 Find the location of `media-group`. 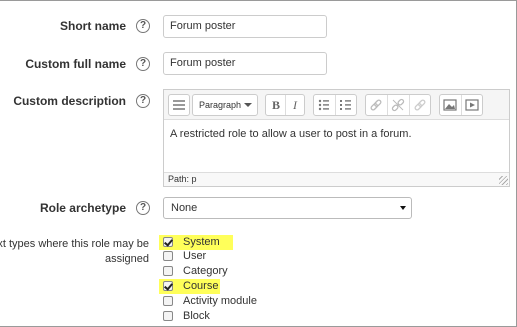

media-group is located at coordinates (461, 105).